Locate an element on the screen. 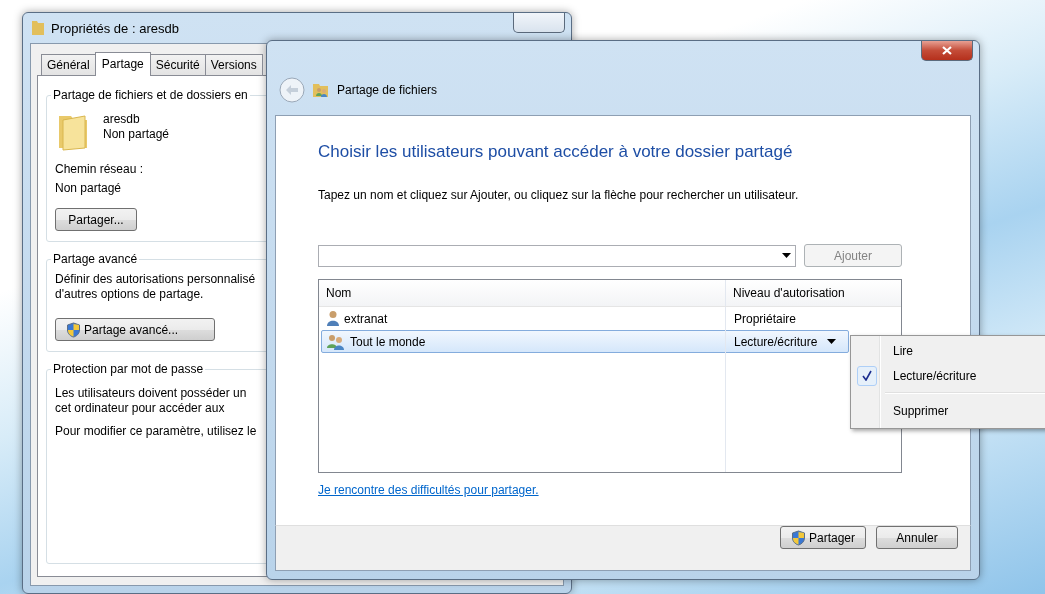 The height and width of the screenshot is (594, 1045). tab: Général is located at coordinates (68, 65).